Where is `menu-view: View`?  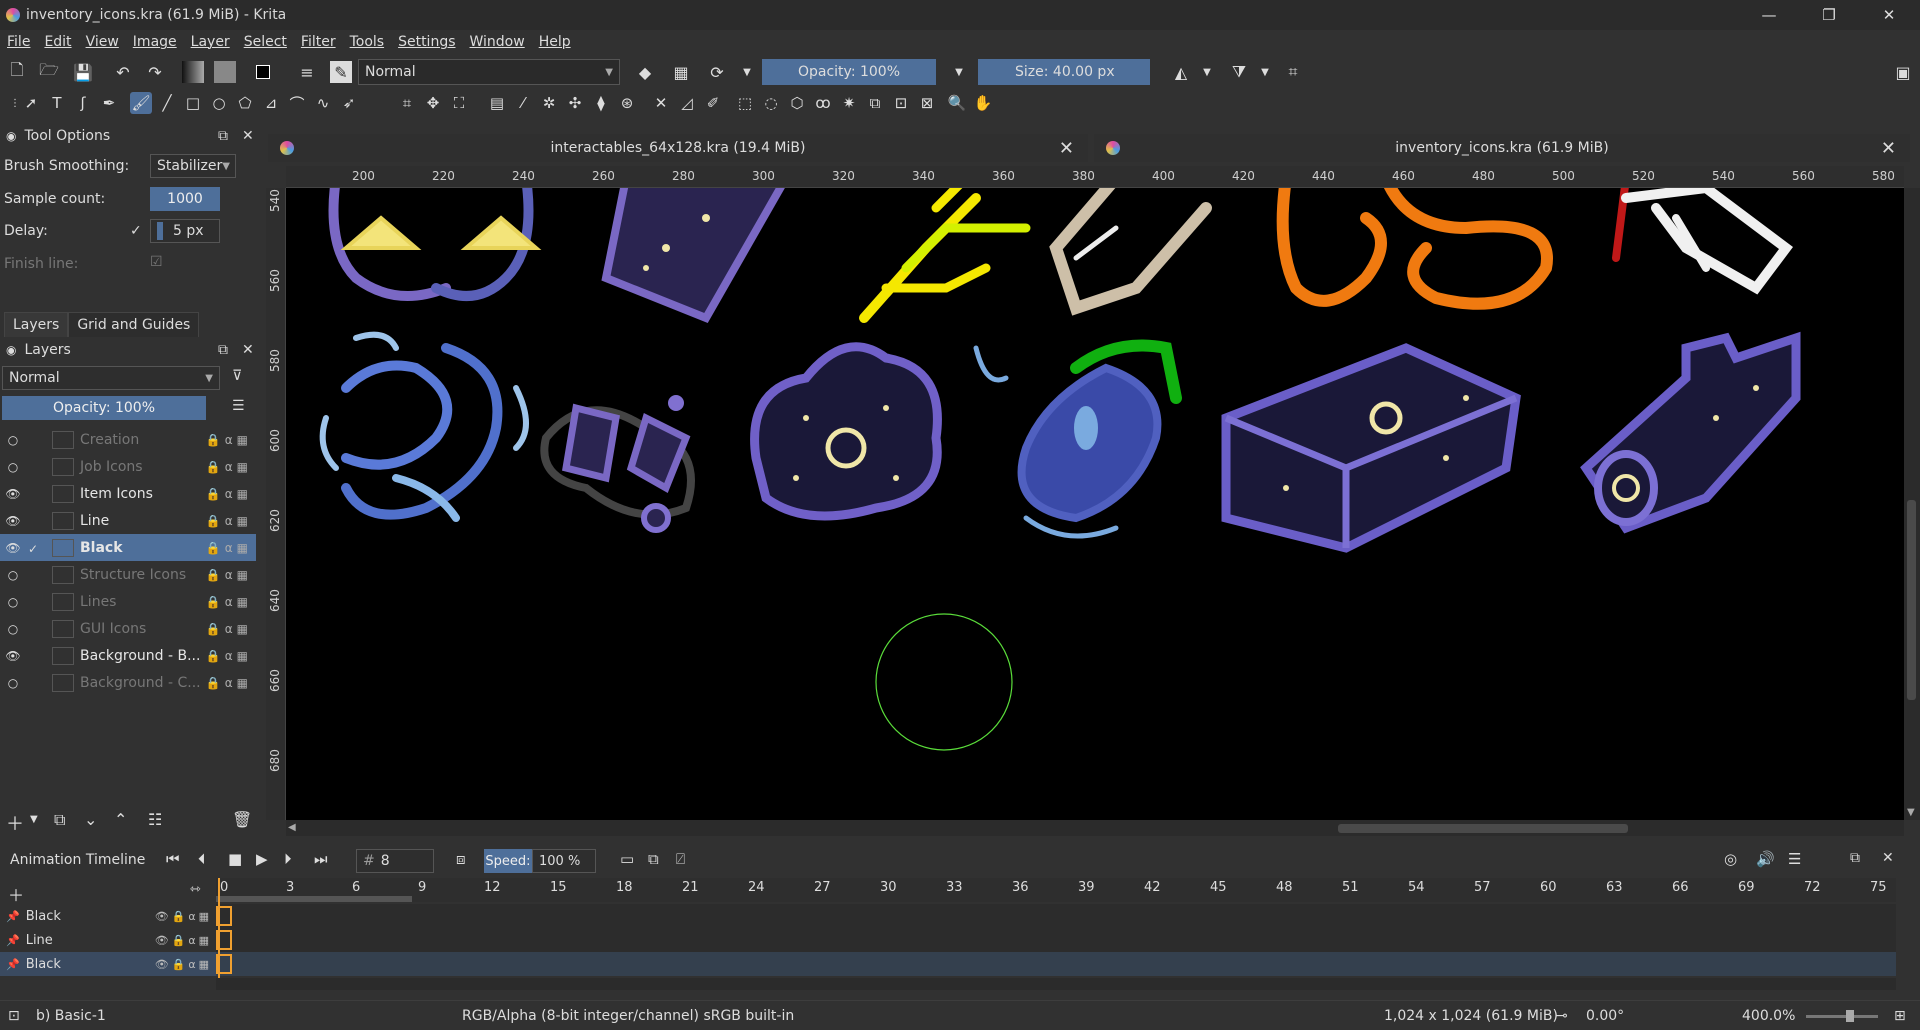
menu-view: View is located at coordinates (102, 42).